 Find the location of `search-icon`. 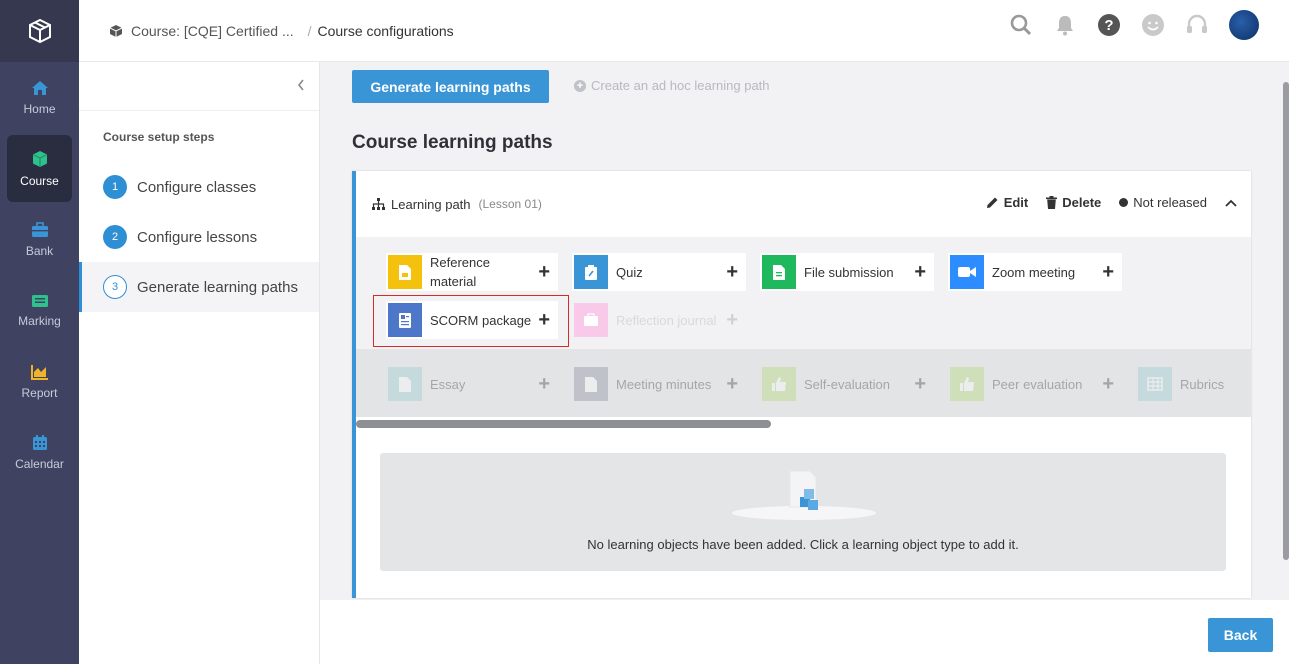

search-icon is located at coordinates (1021, 25).